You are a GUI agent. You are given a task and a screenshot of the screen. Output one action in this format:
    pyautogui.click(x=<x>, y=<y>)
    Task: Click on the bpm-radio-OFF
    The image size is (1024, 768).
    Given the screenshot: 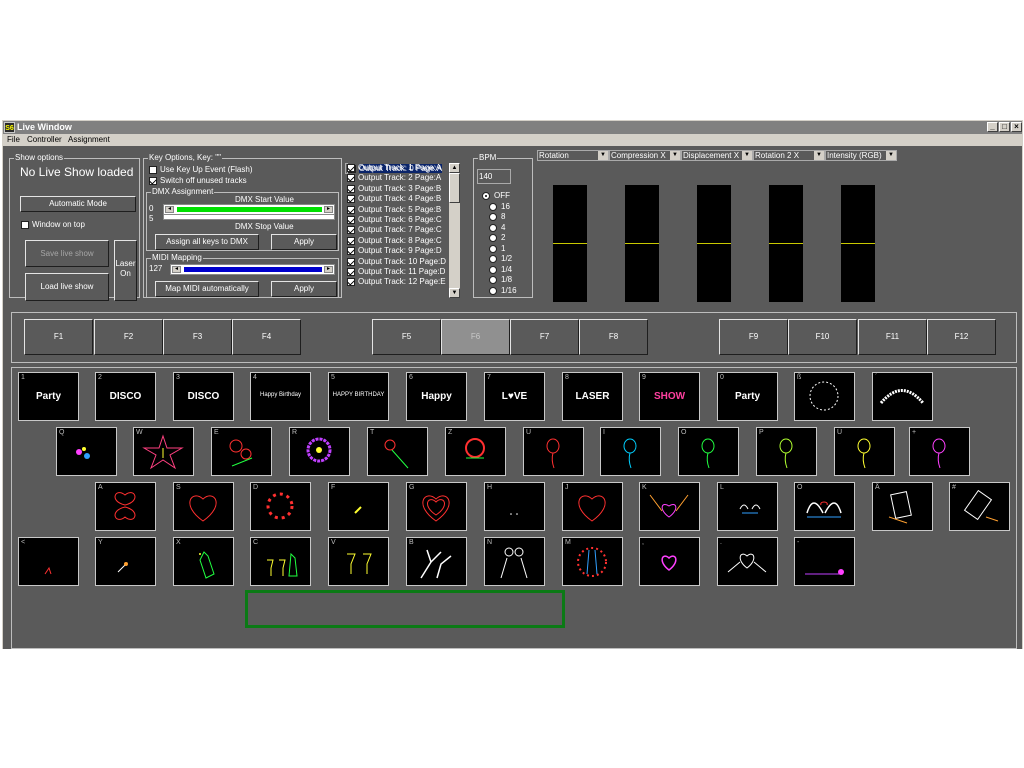 What is the action you would take?
    pyautogui.click(x=486, y=196)
    